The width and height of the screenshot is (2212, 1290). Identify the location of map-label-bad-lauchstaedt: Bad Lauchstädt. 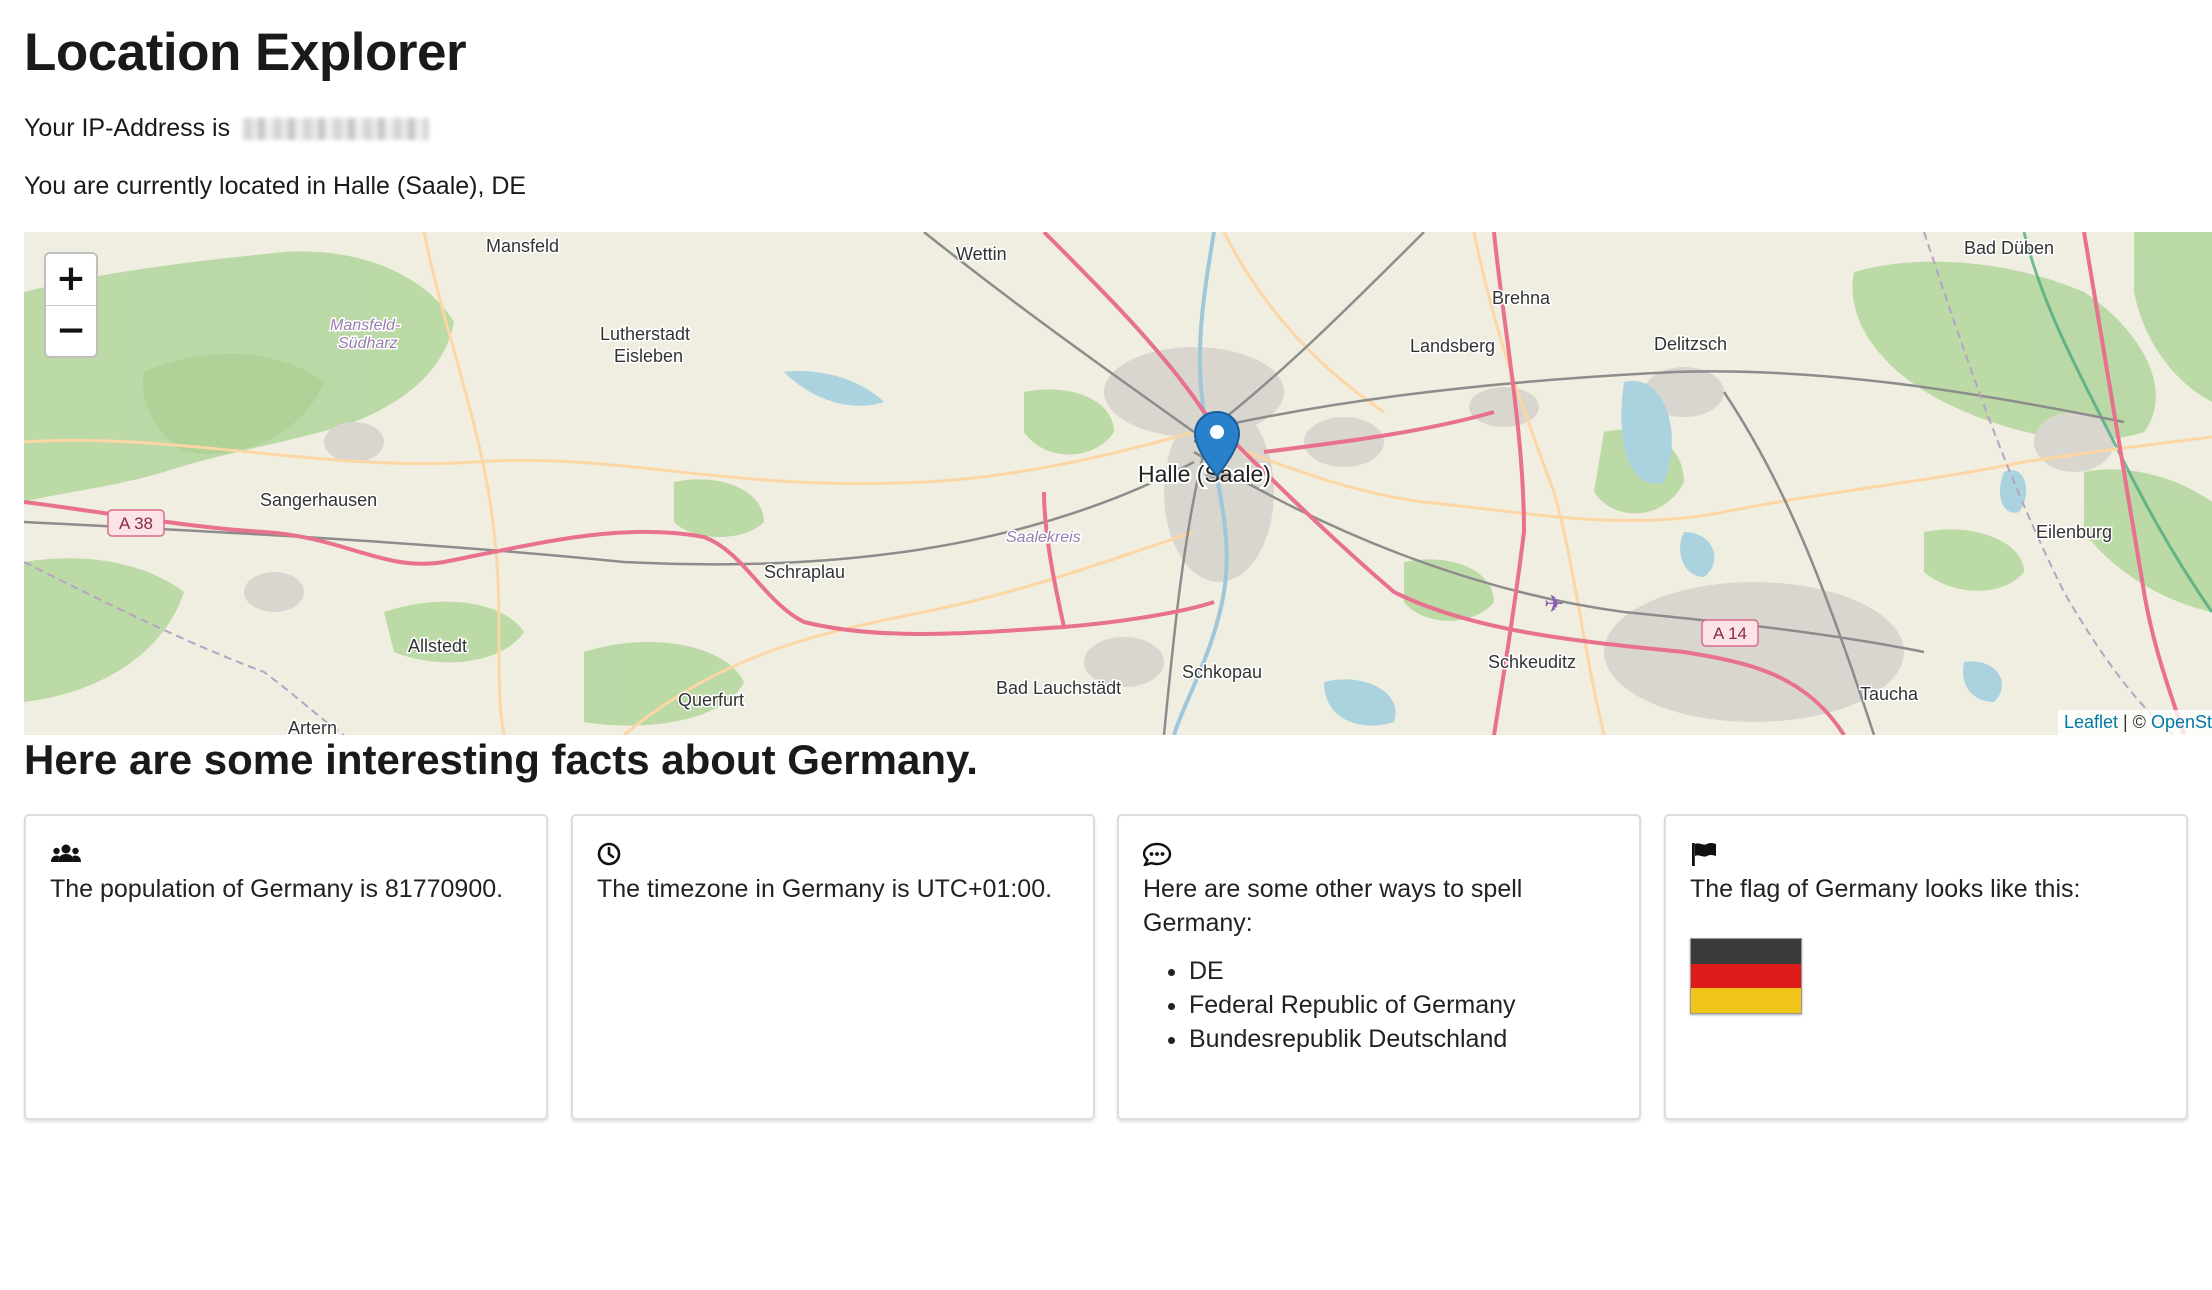
(1058, 688).